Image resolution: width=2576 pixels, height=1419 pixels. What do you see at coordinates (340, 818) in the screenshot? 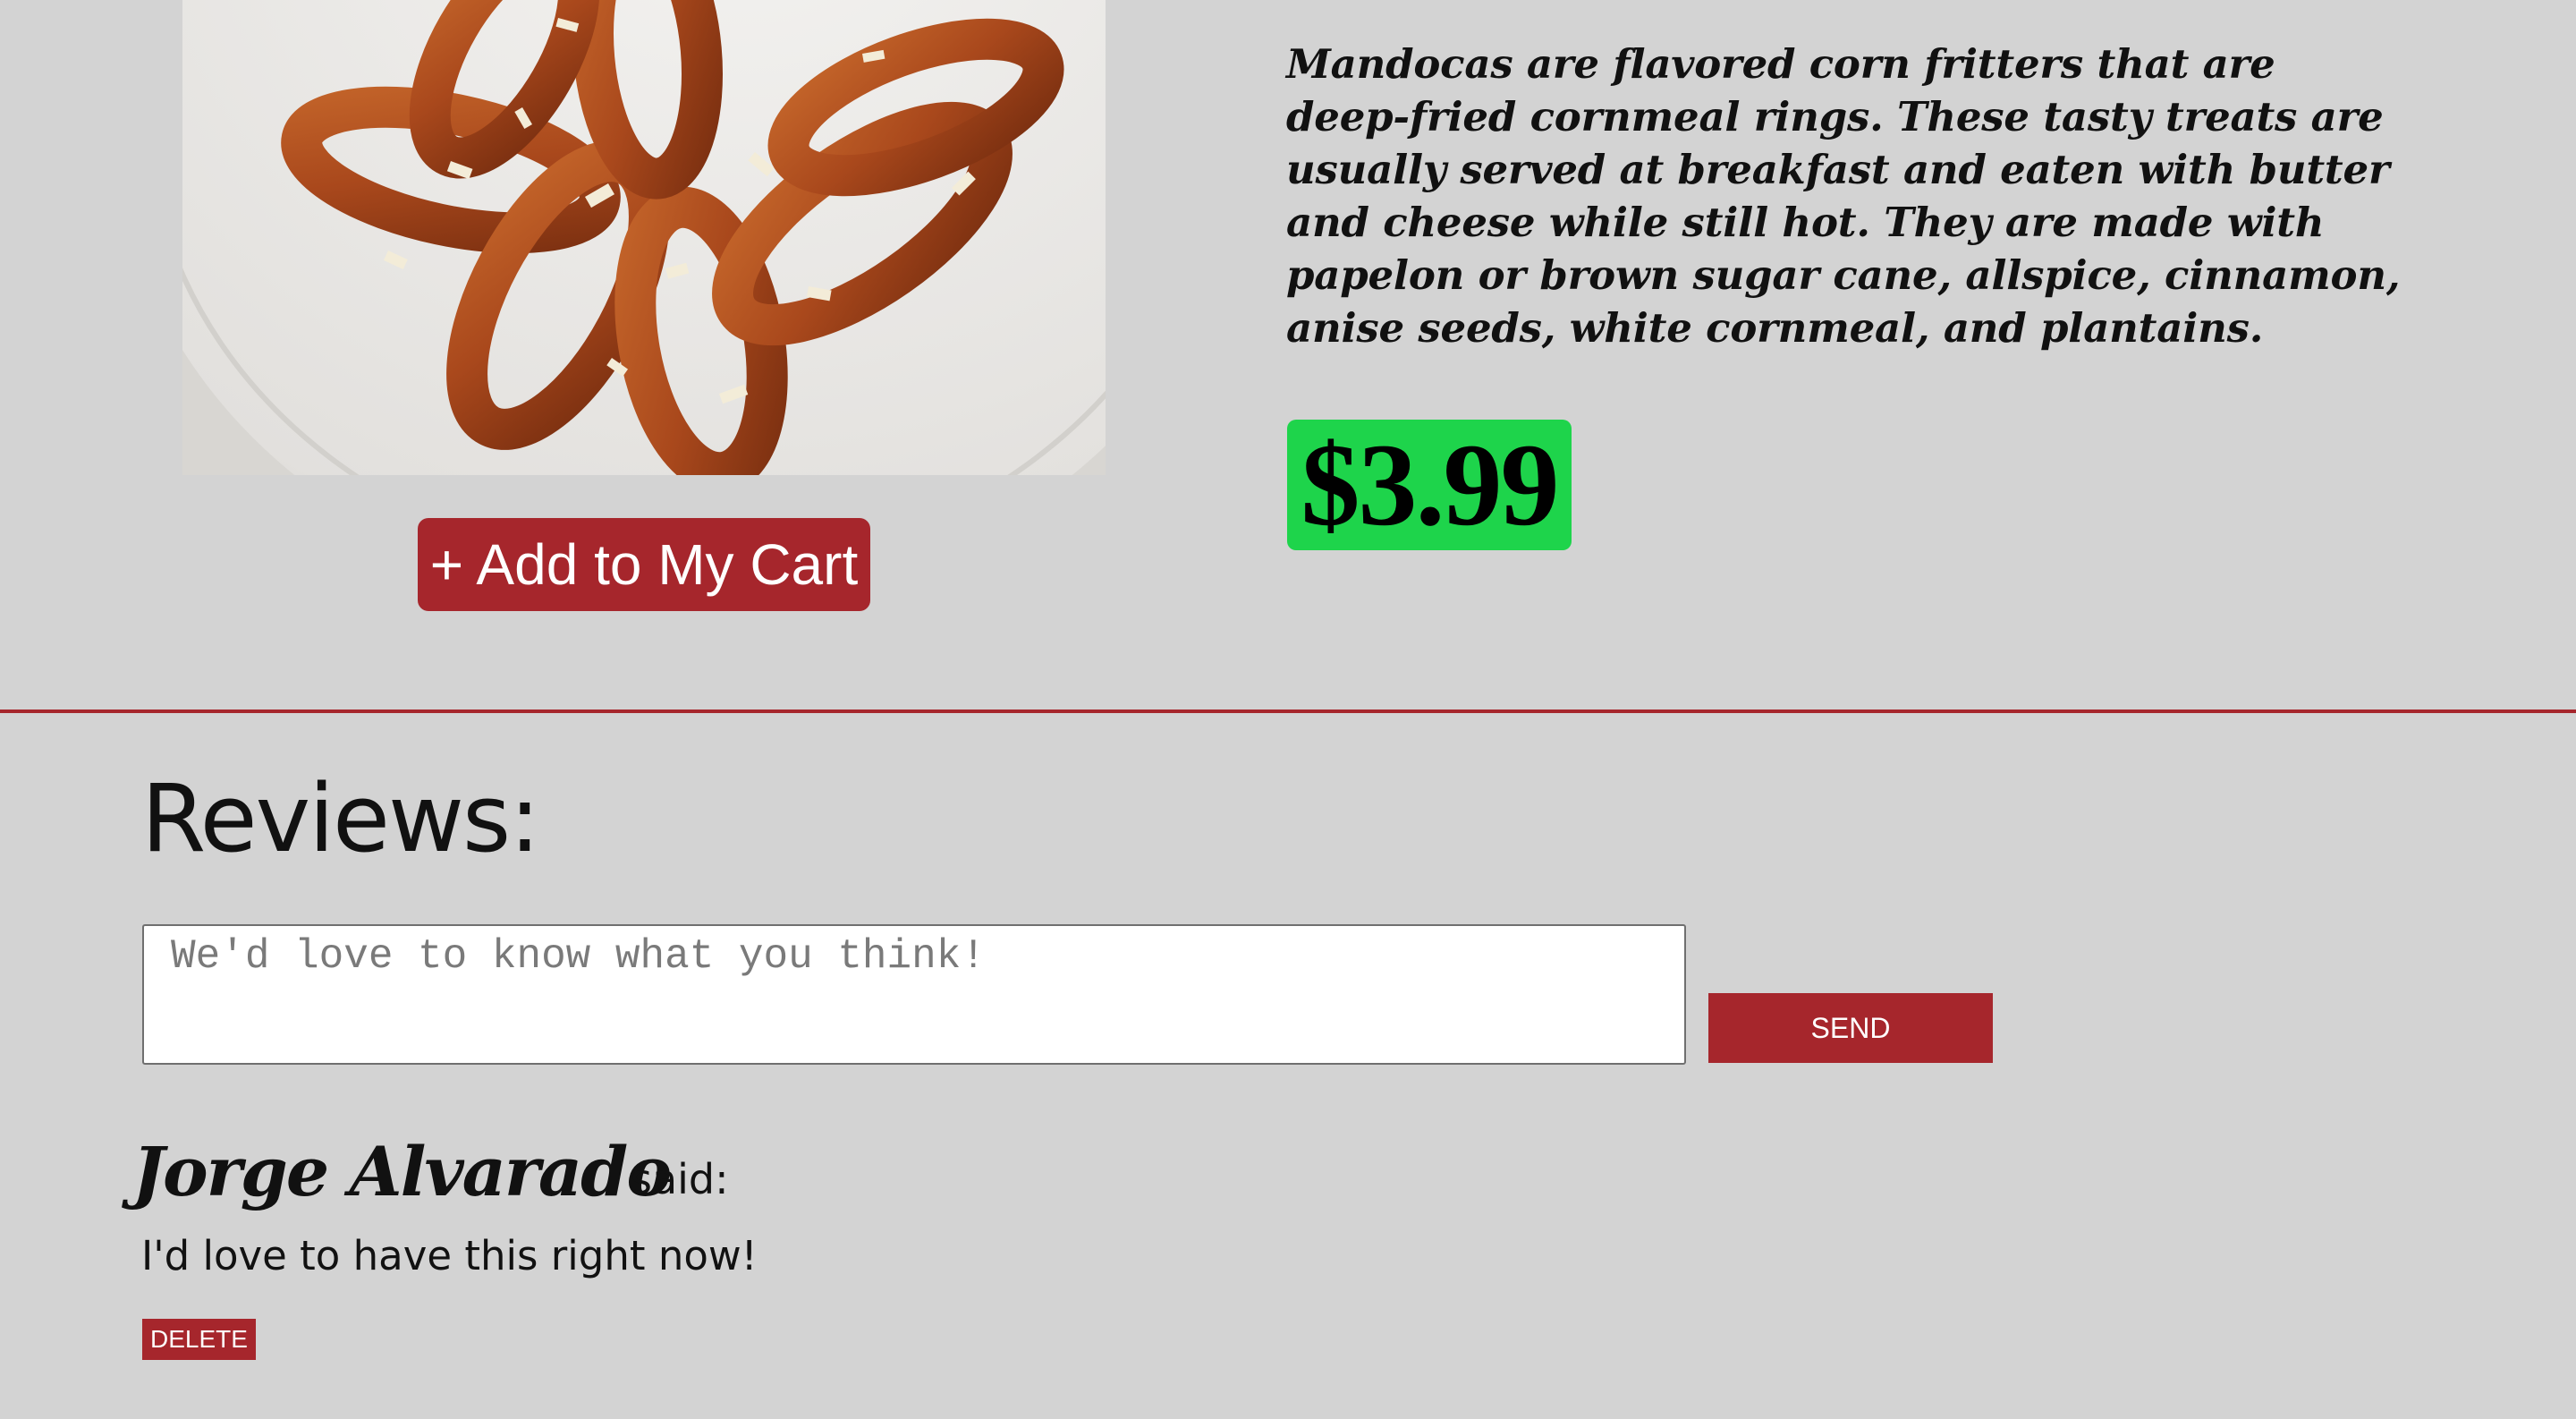
I see `reviews-heading: Reviews:` at bounding box center [340, 818].